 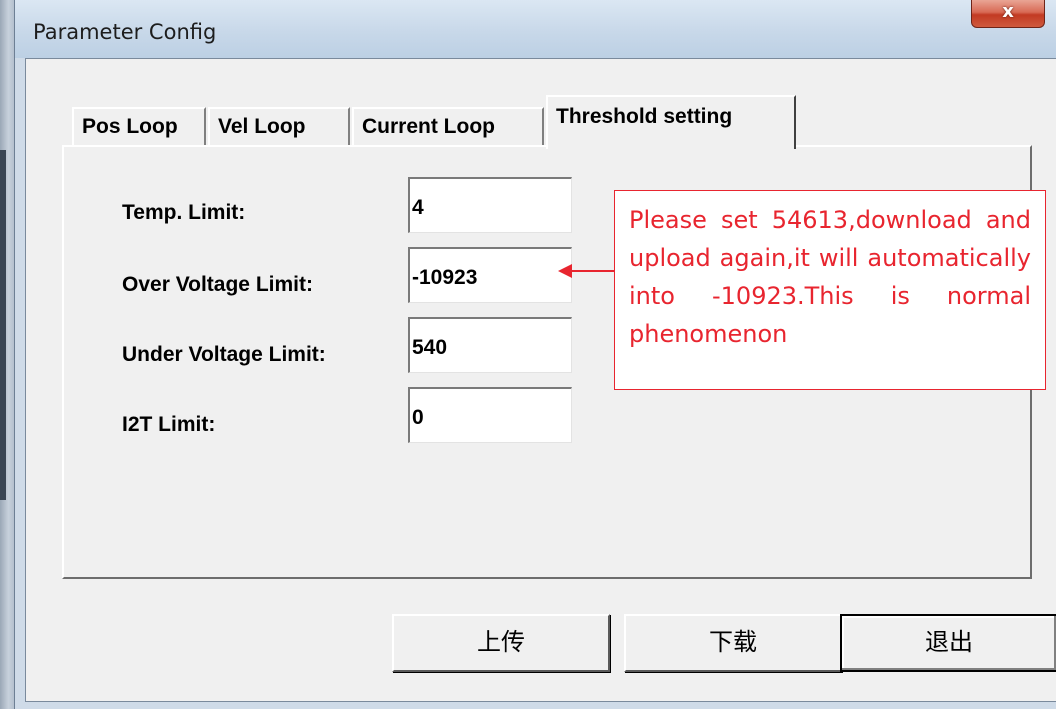 I want to click on annotation-arrow-line, so click(x=593, y=271).